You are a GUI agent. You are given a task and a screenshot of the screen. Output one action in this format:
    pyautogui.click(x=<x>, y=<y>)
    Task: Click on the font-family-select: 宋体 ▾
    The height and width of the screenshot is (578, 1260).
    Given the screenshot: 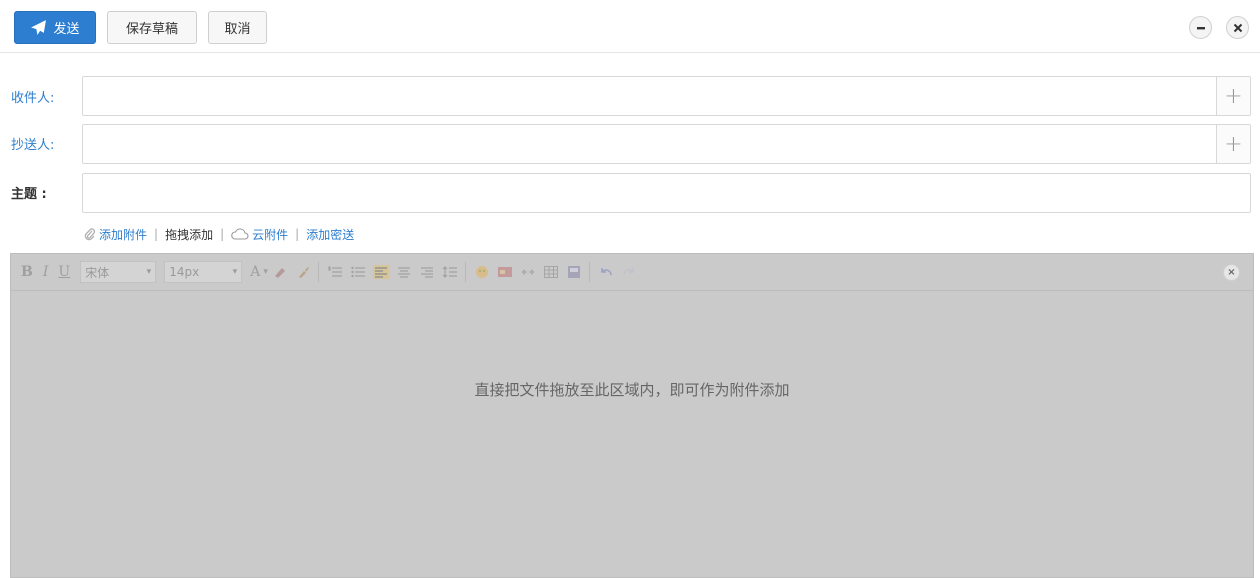 What is the action you would take?
    pyautogui.click(x=118, y=272)
    